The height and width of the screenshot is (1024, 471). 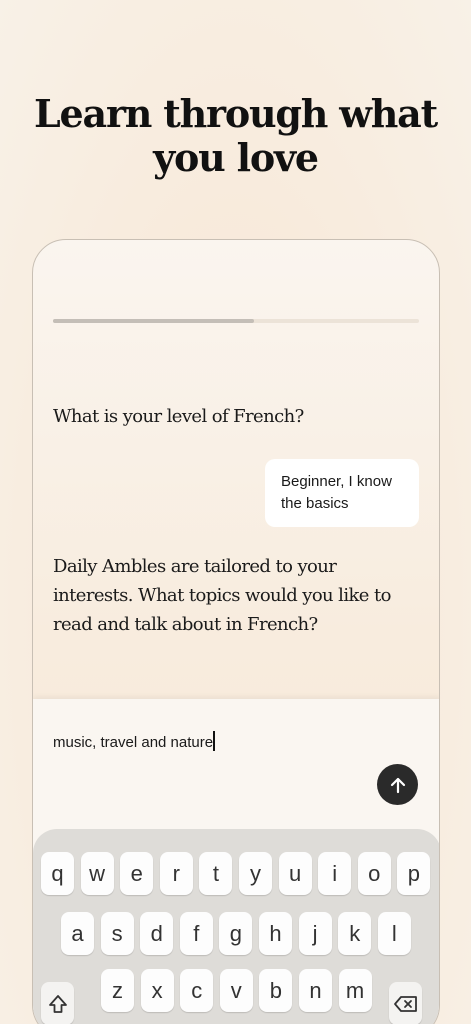 I want to click on key-r: r, so click(x=176, y=873).